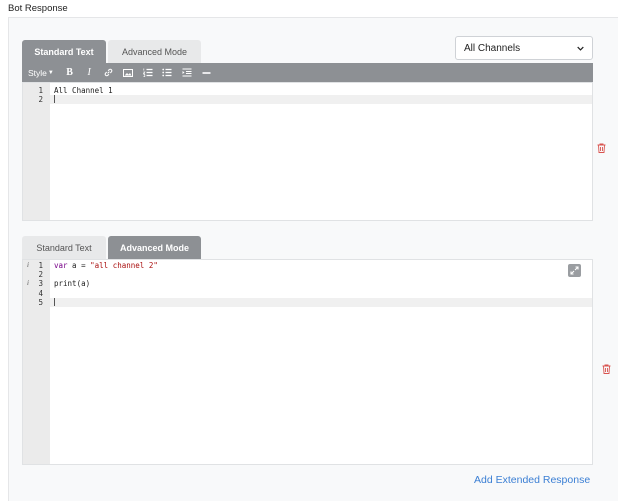  Describe the element at coordinates (574, 270) in the screenshot. I see `expand-icon` at that location.